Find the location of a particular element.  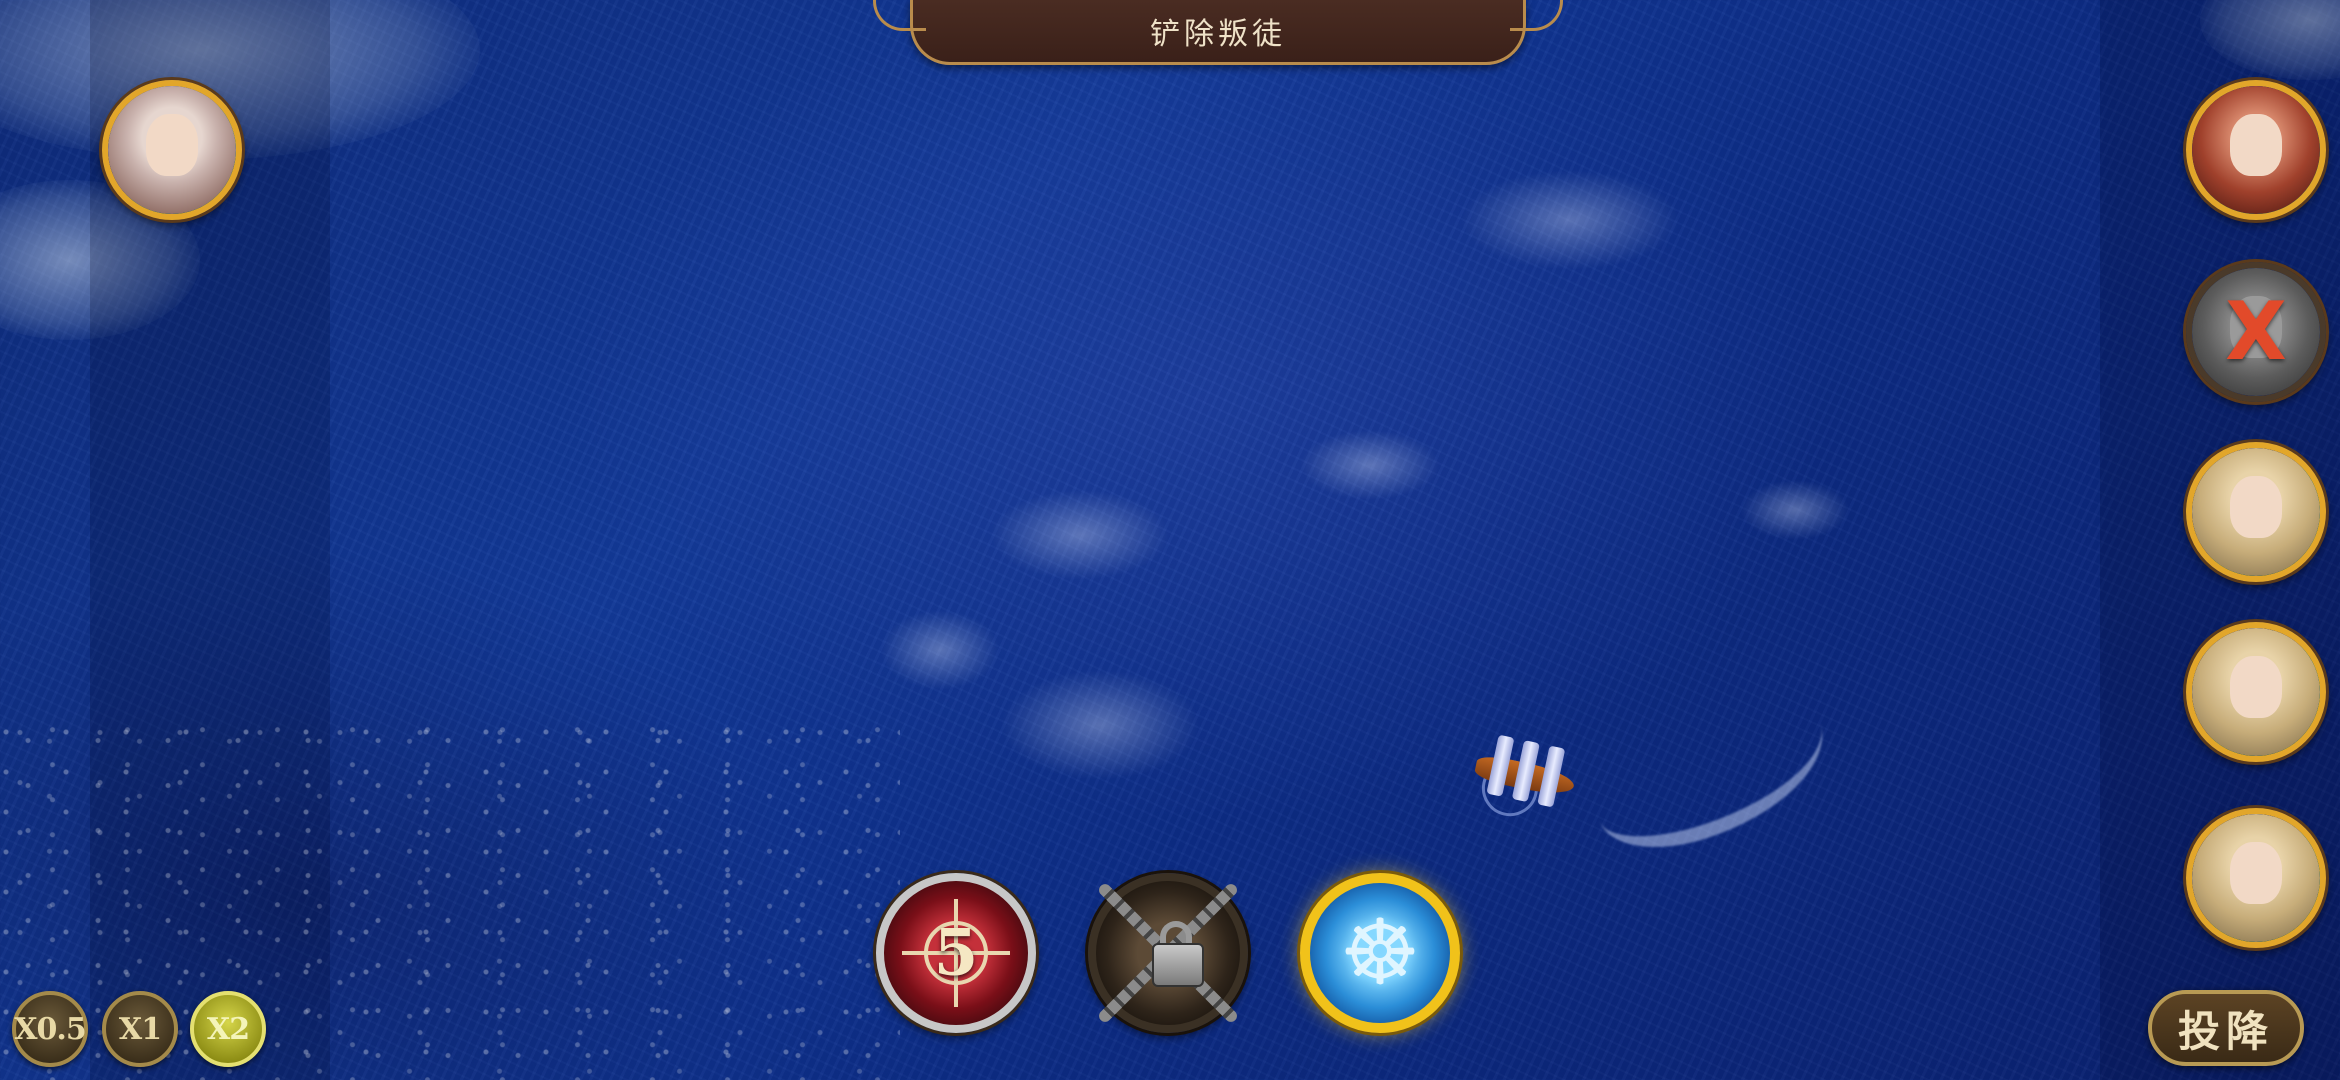

speed-1x-button: X1 is located at coordinates (140, 1029).